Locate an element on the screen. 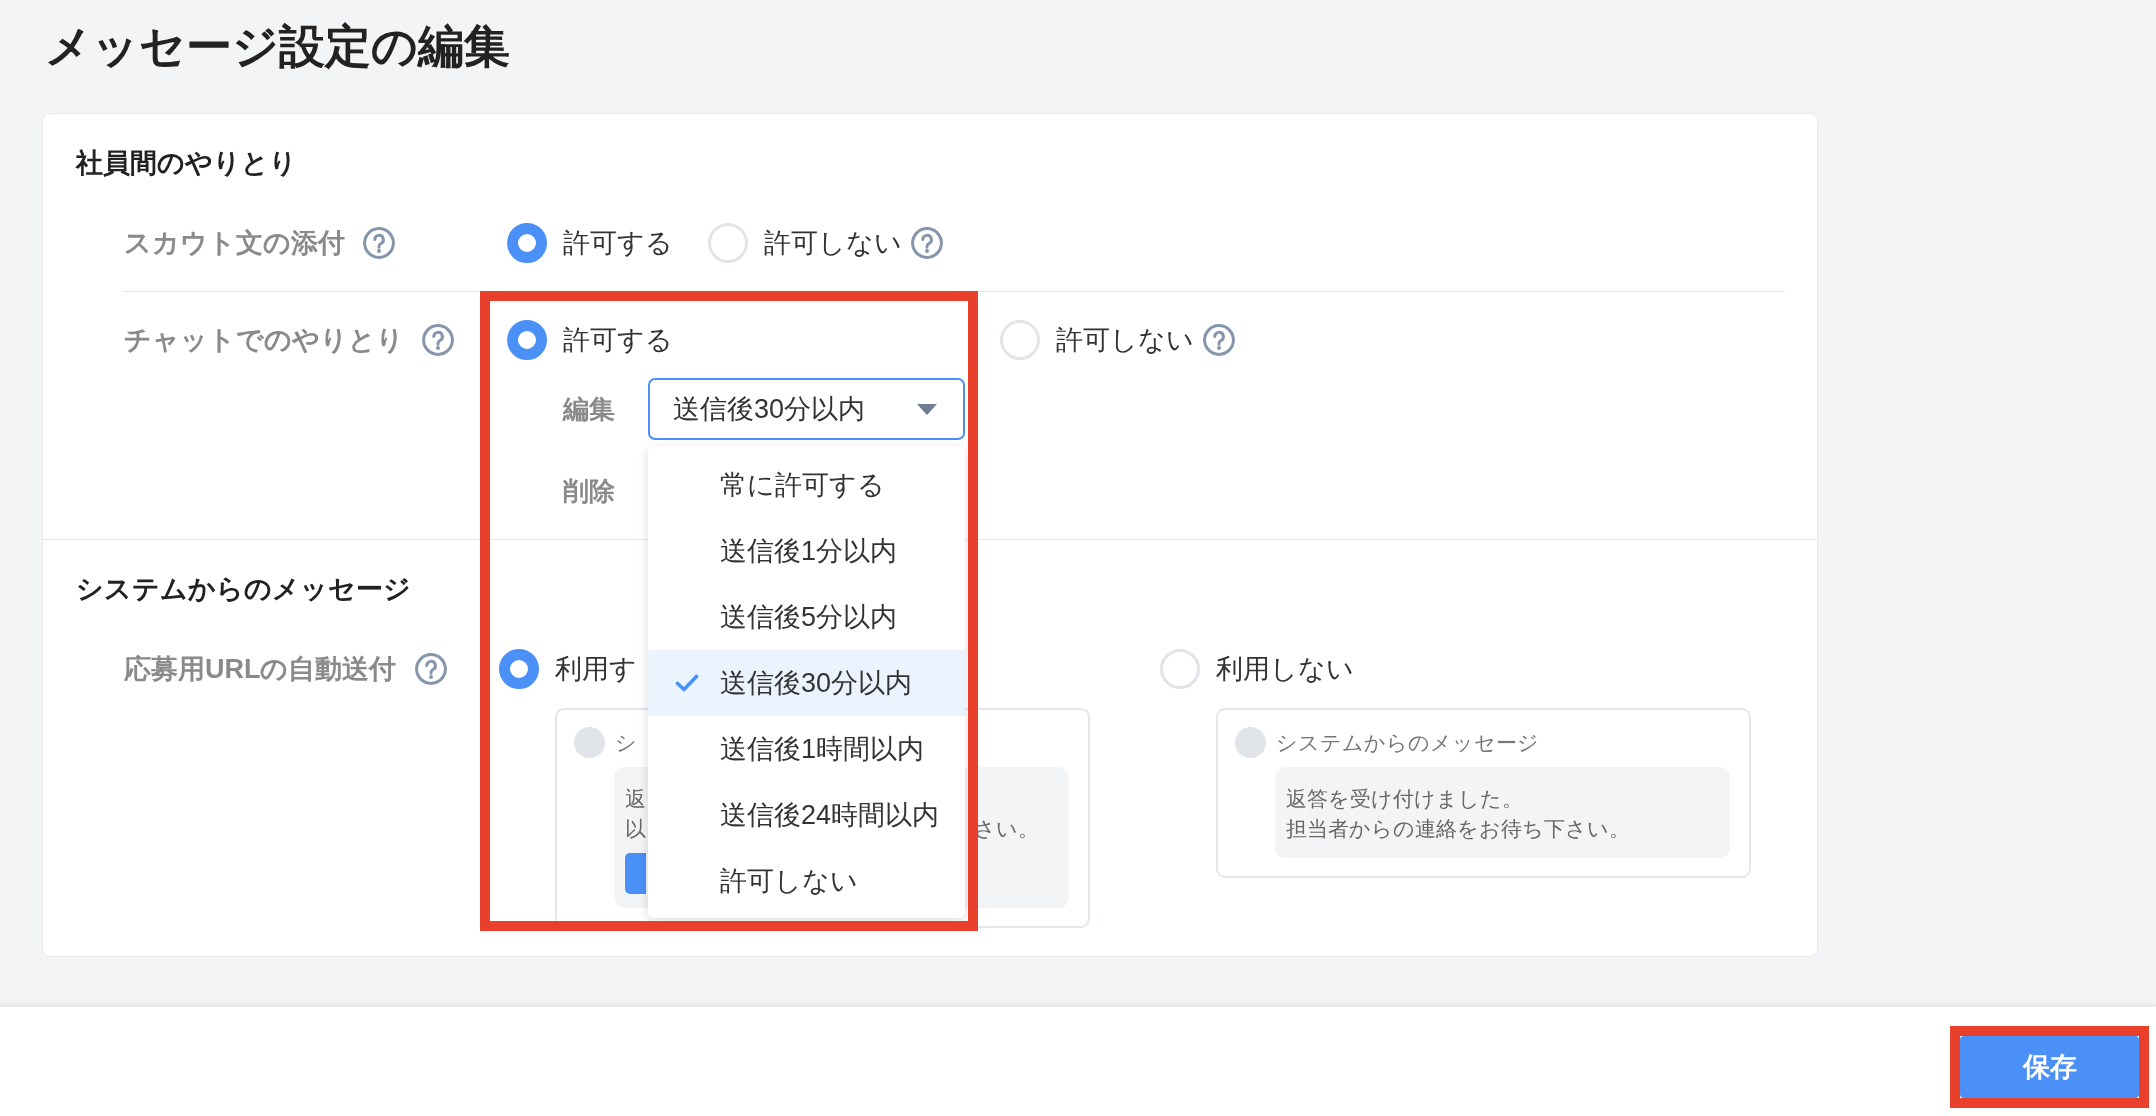 Image resolution: width=2156 pixels, height=1116 pixels. sender-name: シ is located at coordinates (626, 742).